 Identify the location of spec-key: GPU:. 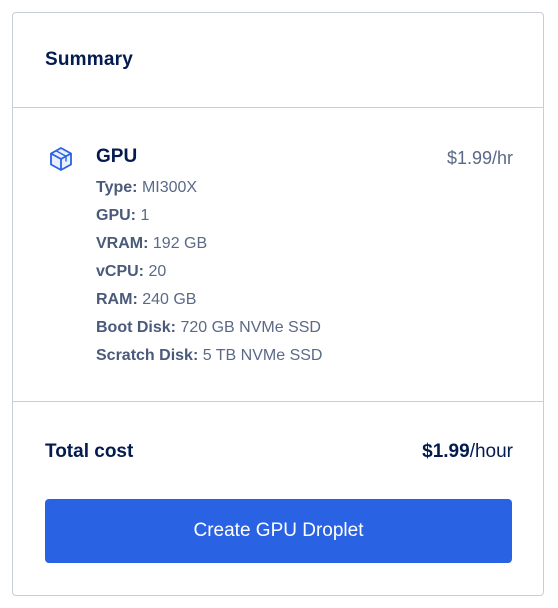
(116, 215).